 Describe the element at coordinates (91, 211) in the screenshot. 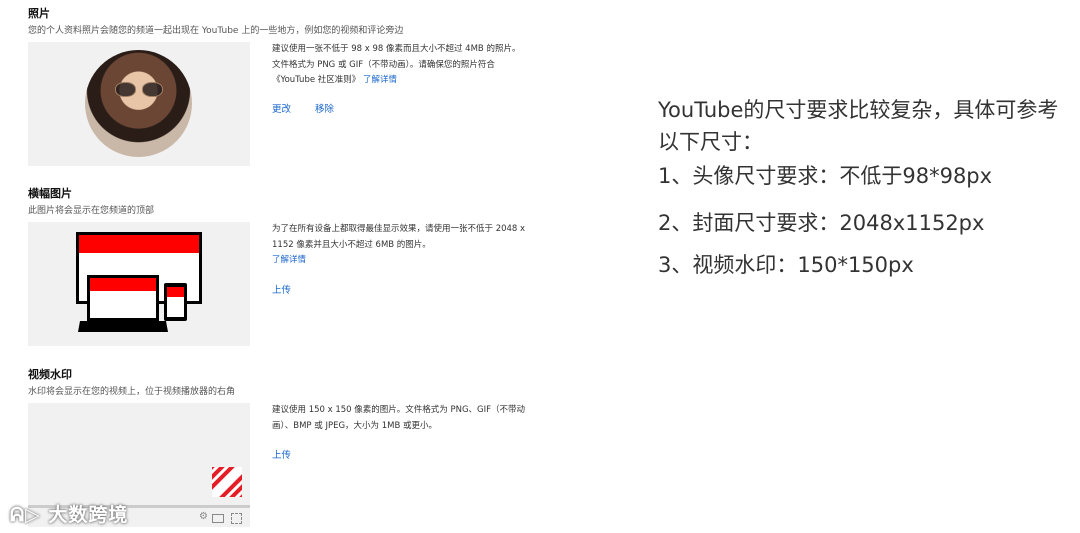

I see `banner-section-subtitle: 此图片将会显示在您频道的顶部` at that location.